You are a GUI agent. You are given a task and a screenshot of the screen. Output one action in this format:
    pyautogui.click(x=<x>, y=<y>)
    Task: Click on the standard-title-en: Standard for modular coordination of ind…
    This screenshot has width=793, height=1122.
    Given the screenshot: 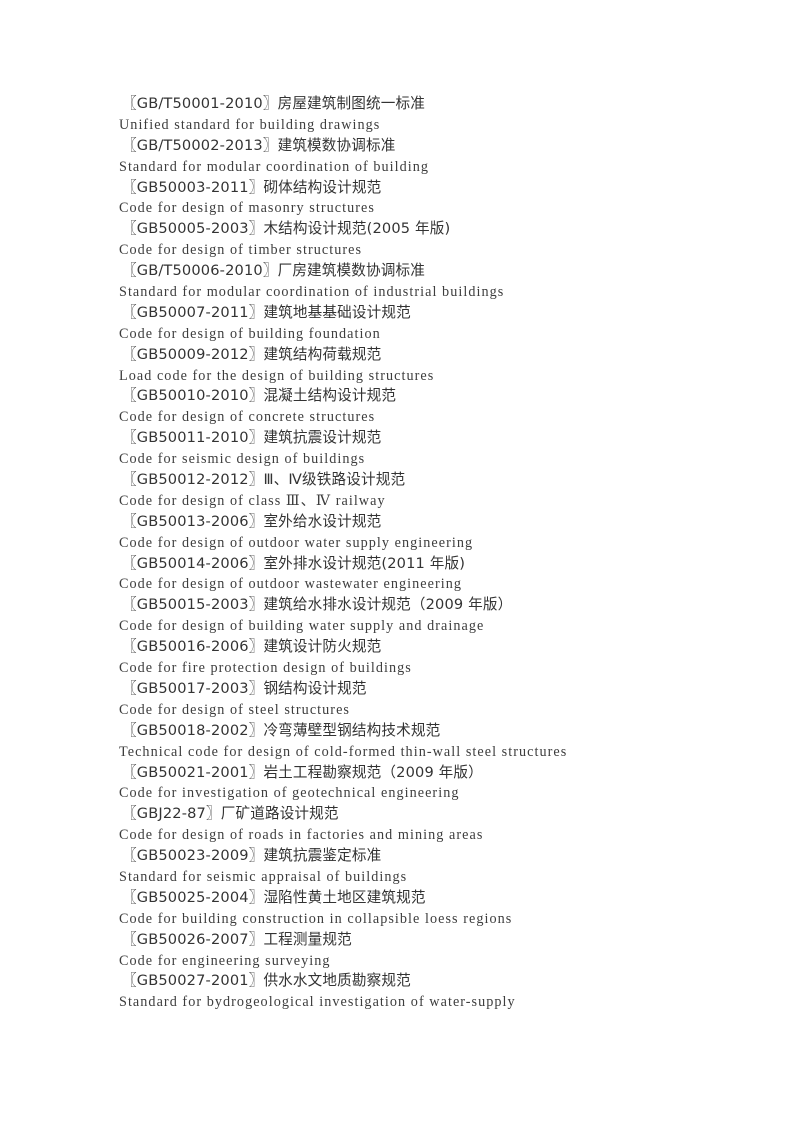 What is the action you would take?
    pyautogui.click(x=312, y=292)
    